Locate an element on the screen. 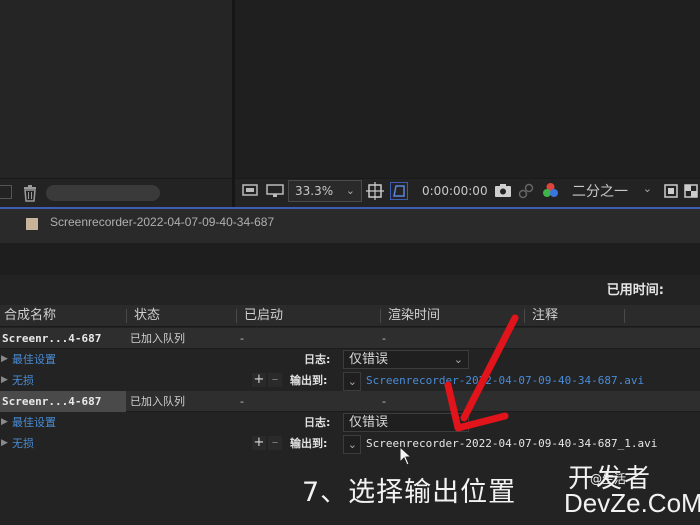  tutorial-caption: 7、选择输出位置 is located at coordinates (409, 492).